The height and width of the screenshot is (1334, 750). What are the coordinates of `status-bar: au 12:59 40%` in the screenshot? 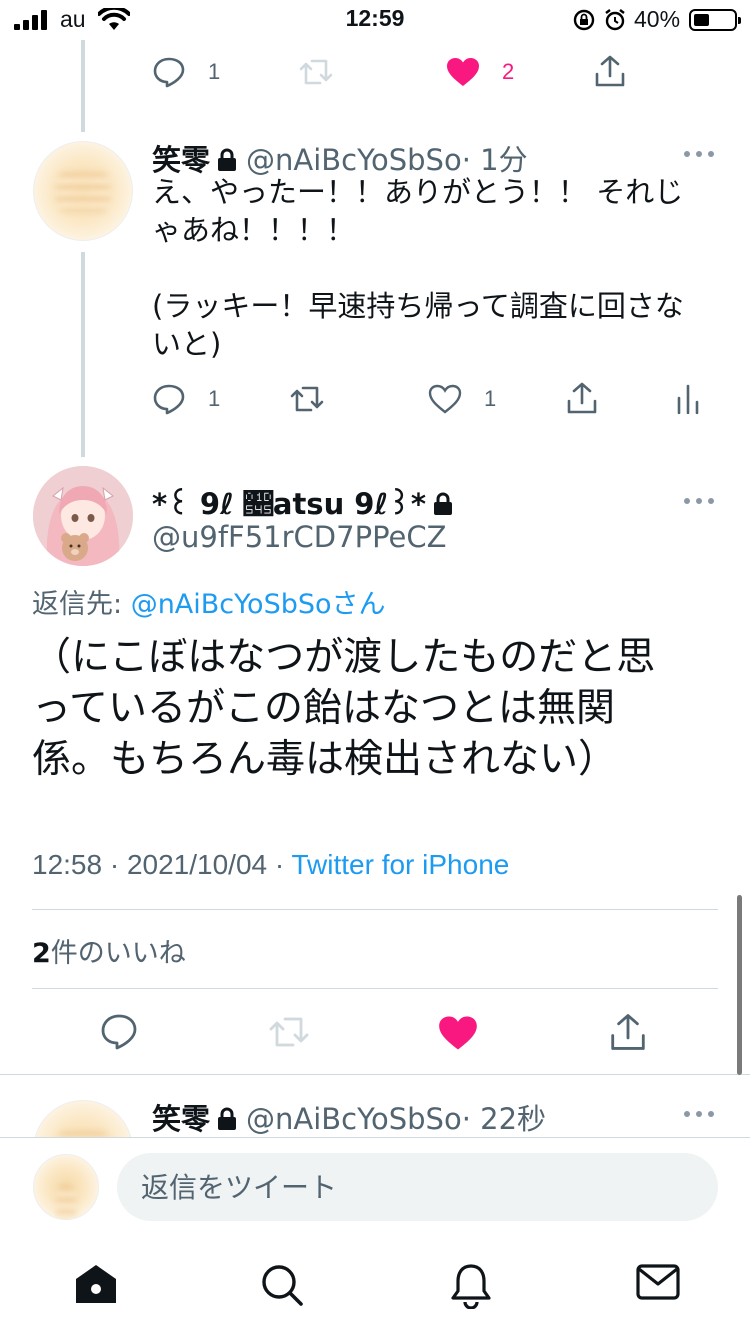 It's located at (375, 20).